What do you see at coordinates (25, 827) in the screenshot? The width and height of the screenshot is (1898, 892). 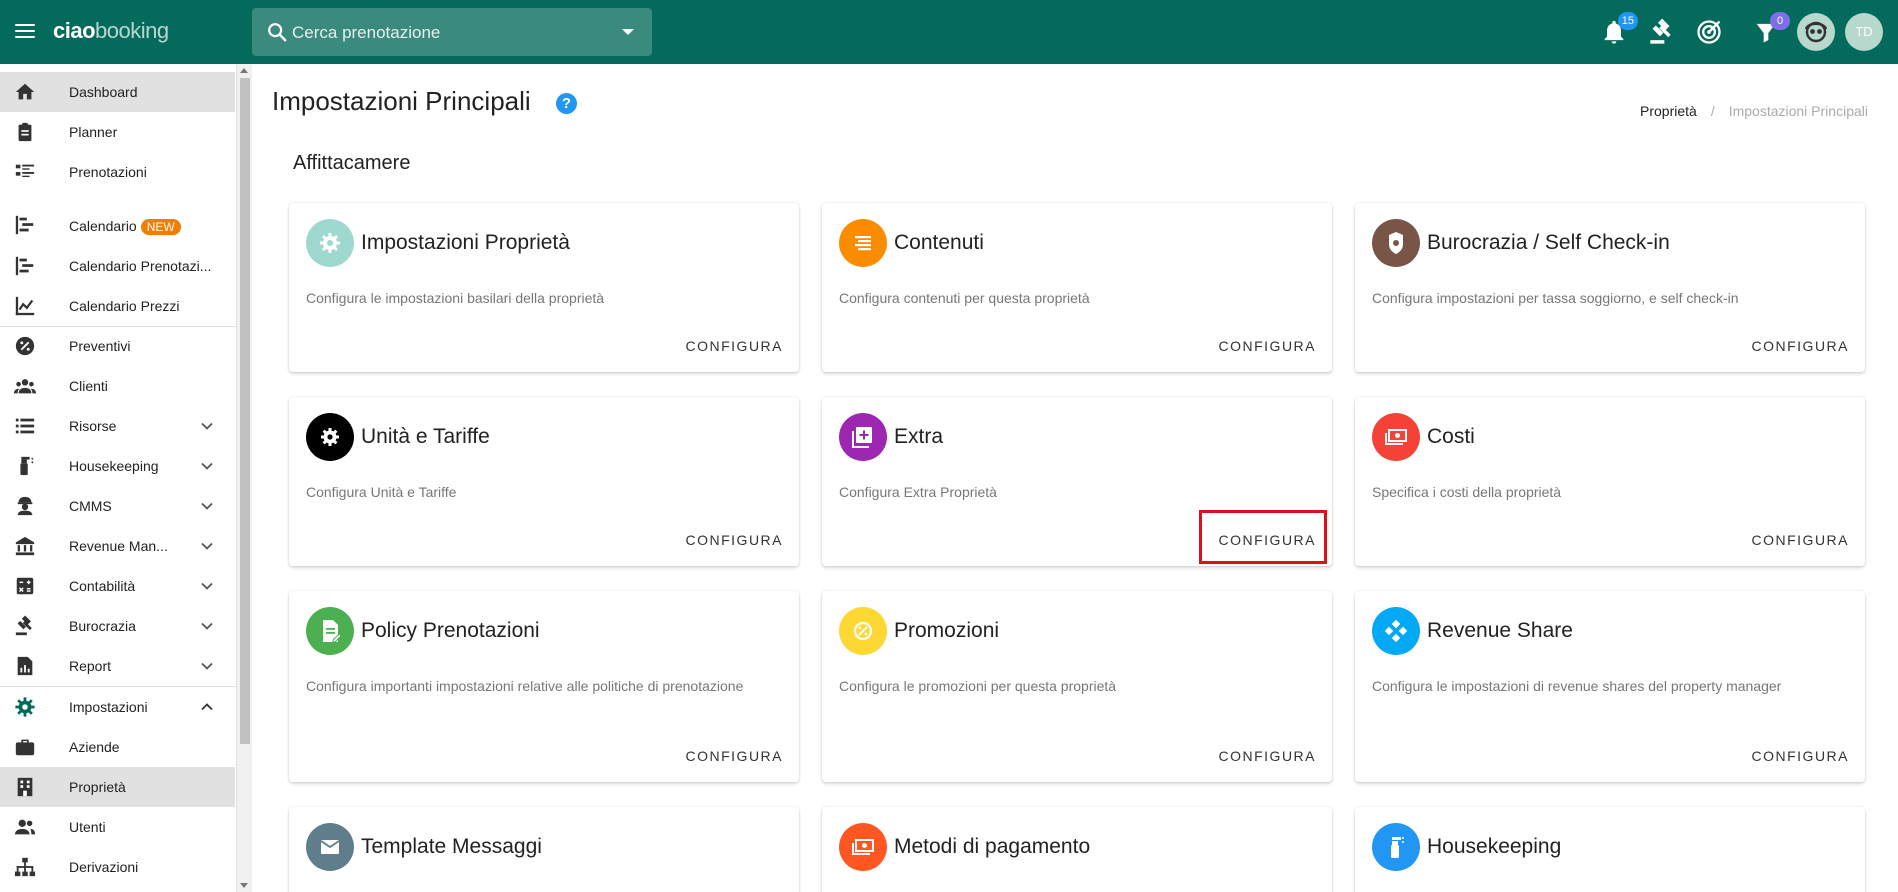 I see `people-icon` at bounding box center [25, 827].